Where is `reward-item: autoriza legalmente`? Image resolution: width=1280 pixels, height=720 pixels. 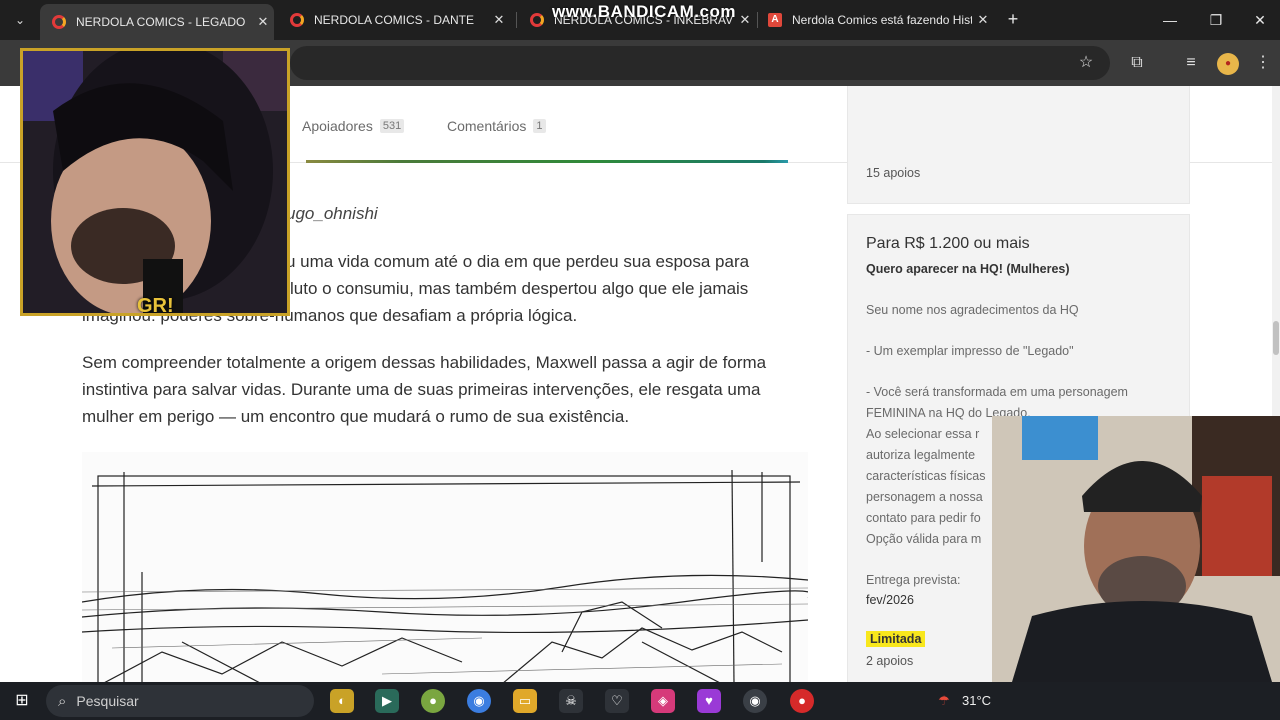 reward-item: autoriza legalmente is located at coordinates (921, 455).